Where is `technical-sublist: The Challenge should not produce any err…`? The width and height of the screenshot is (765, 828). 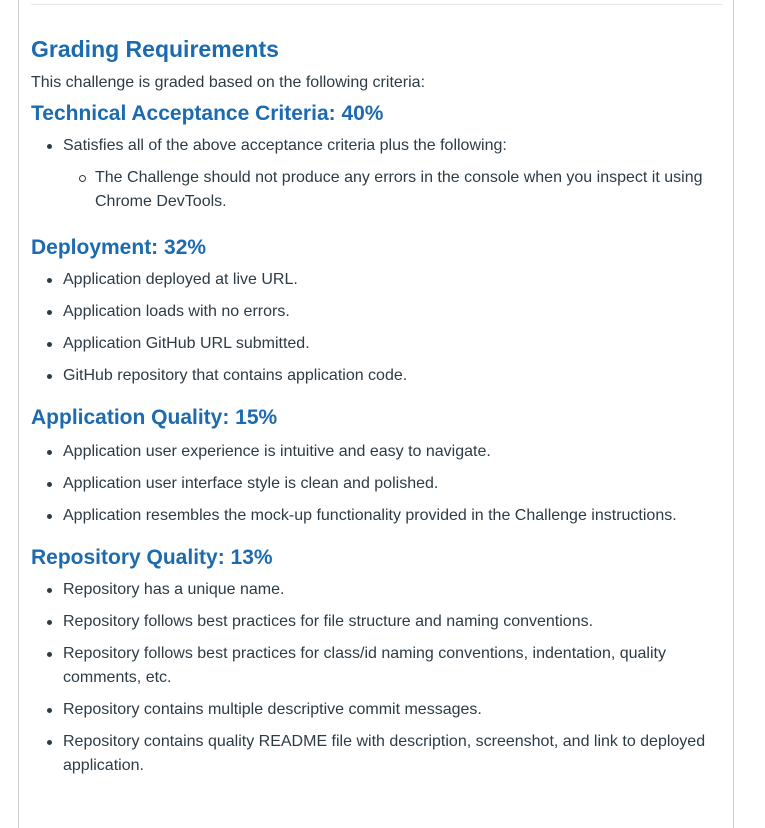
technical-sublist: The Challenge should not produce any err… is located at coordinates (392, 190).